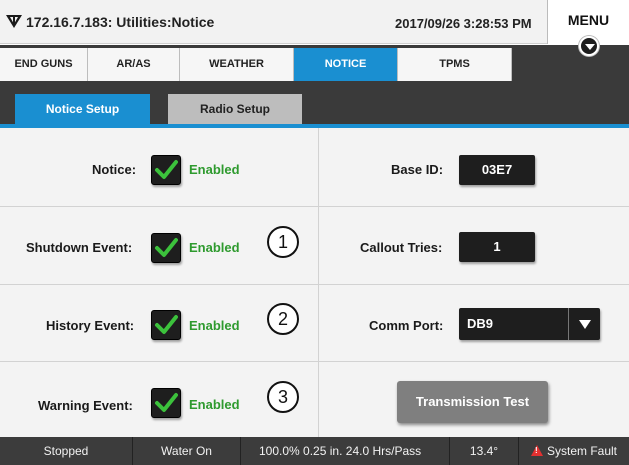 The height and width of the screenshot is (465, 629). I want to click on warning-icon, so click(536, 450).